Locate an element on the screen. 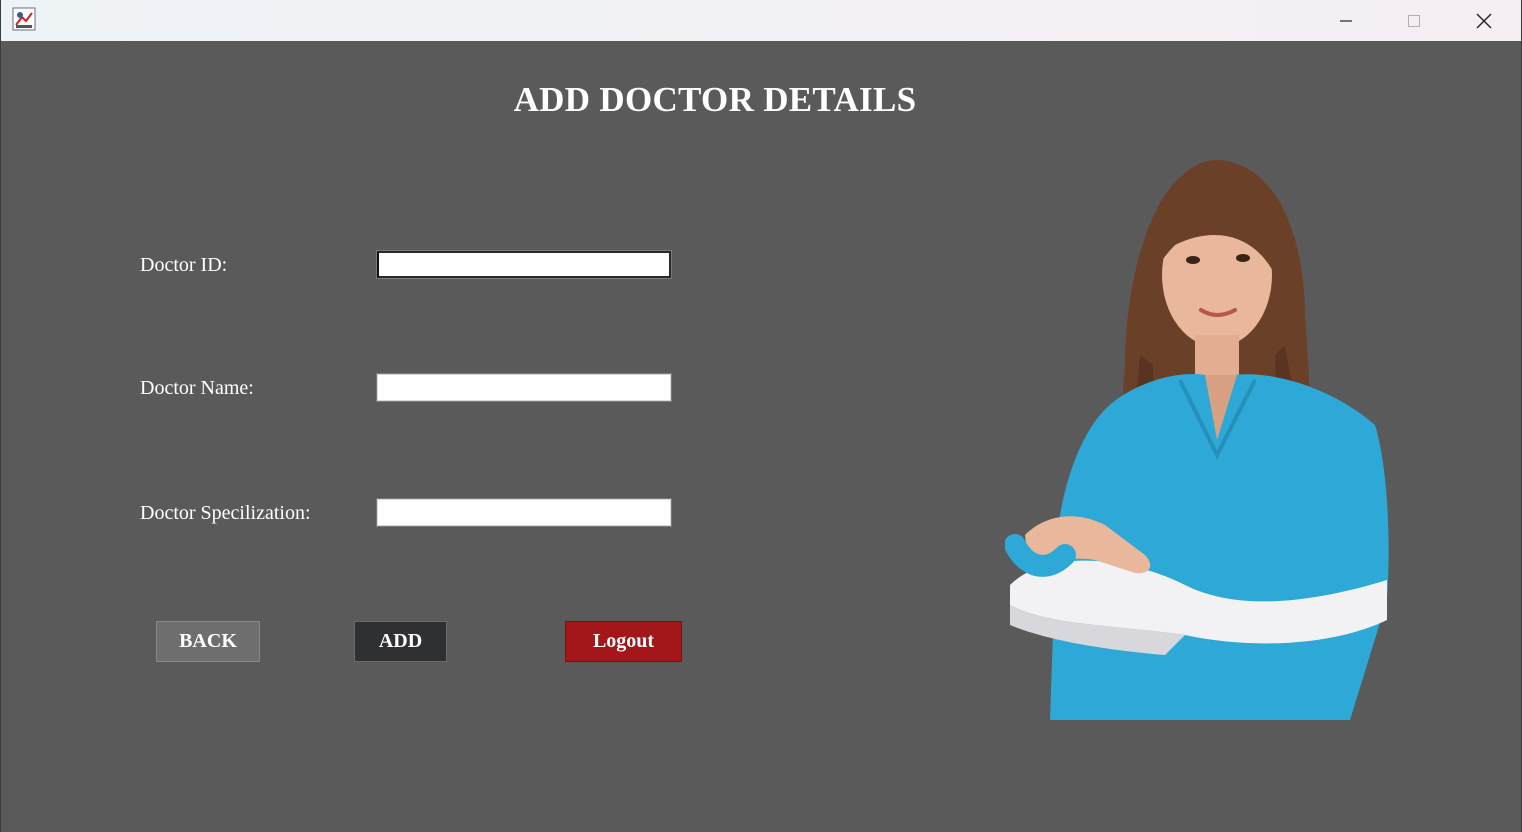  doctor-name-input is located at coordinates (524, 387).